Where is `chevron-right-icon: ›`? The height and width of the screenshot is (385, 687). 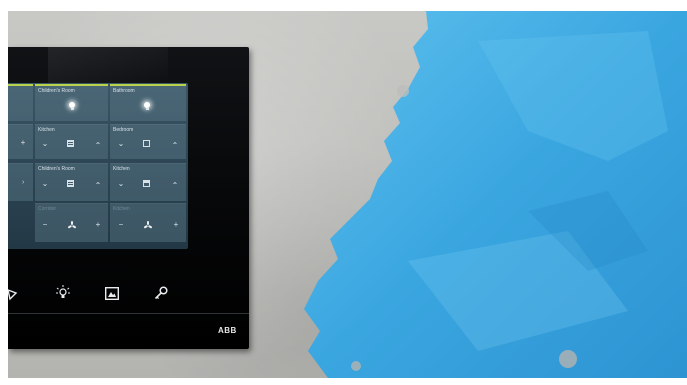 chevron-right-icon: › is located at coordinates (23, 182).